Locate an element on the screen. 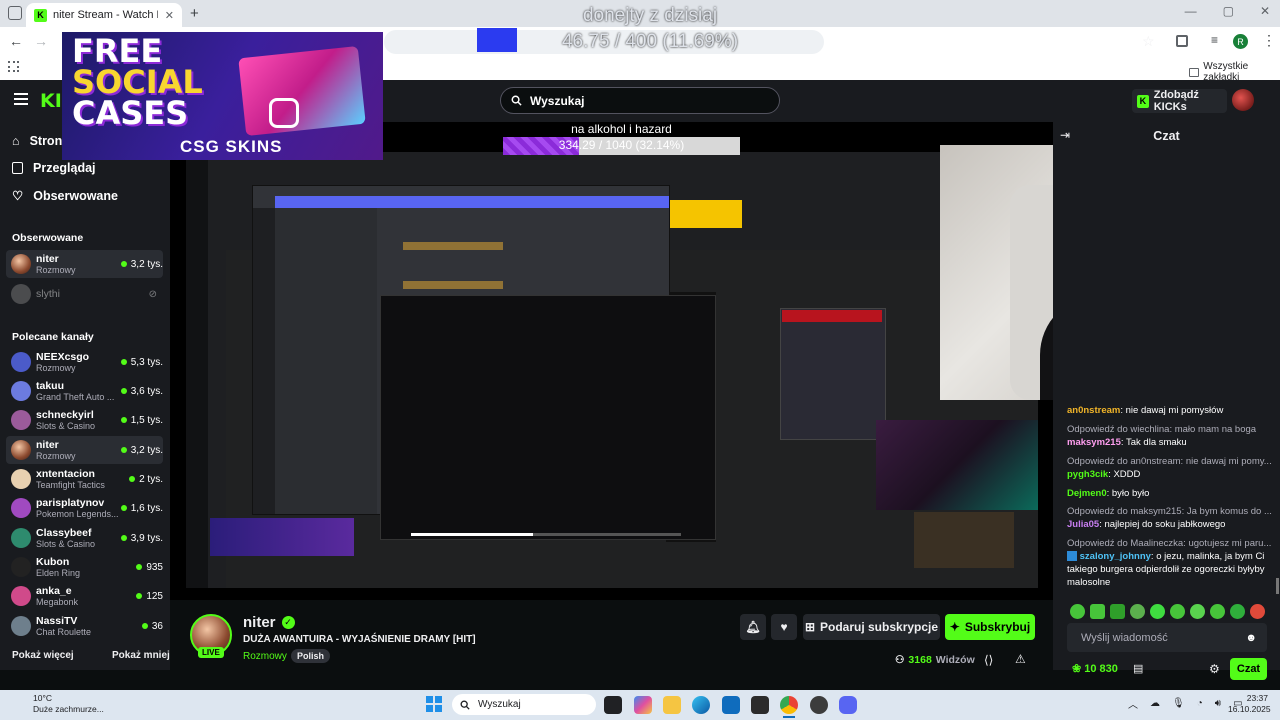 Image resolution: width=1280 pixels, height=720 pixels. hamburger-menu-icon is located at coordinates (21, 99).